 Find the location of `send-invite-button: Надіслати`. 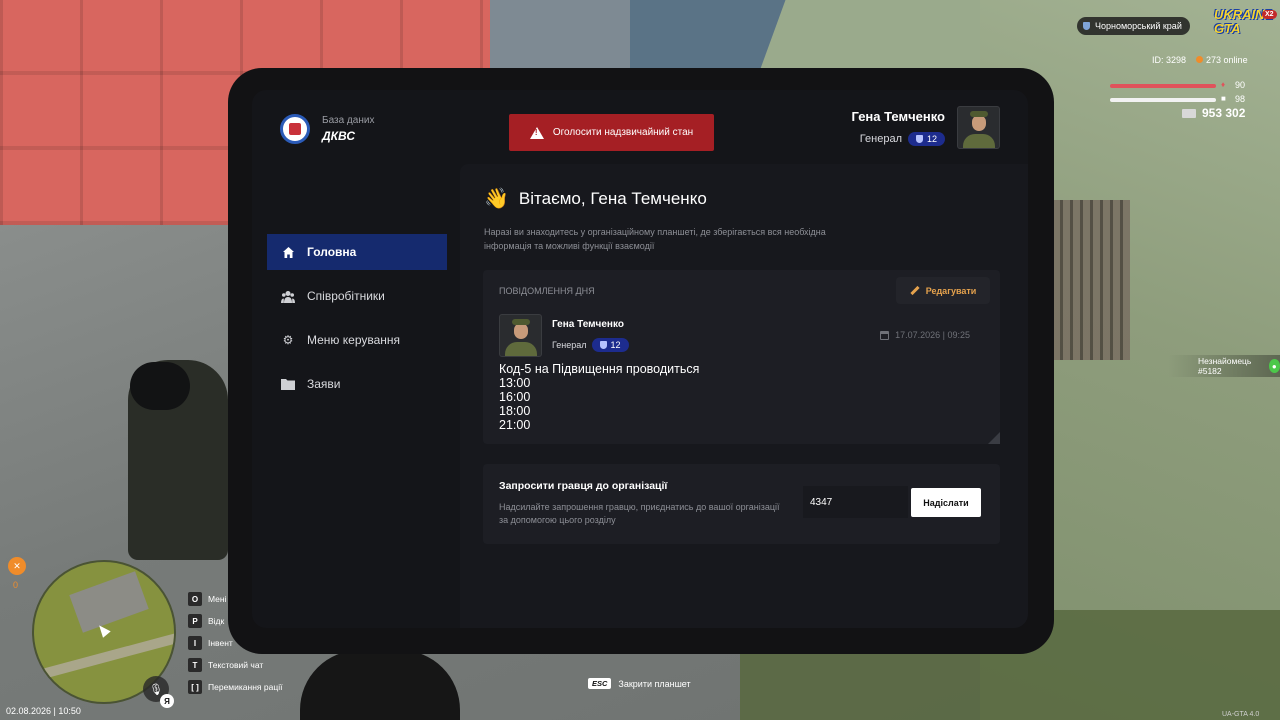

send-invite-button: Надіслати is located at coordinates (946, 502).